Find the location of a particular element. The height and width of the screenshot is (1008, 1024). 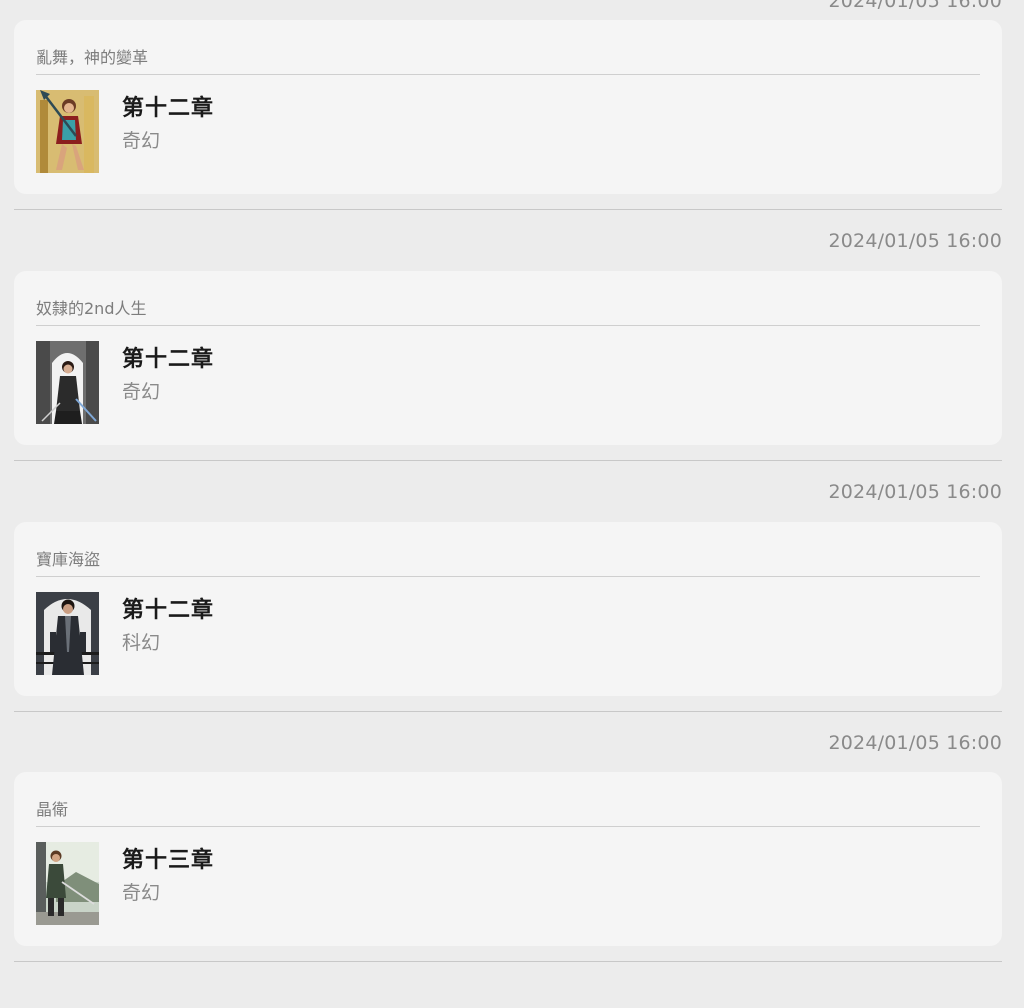

swordsman-cover-icon is located at coordinates (67, 382).